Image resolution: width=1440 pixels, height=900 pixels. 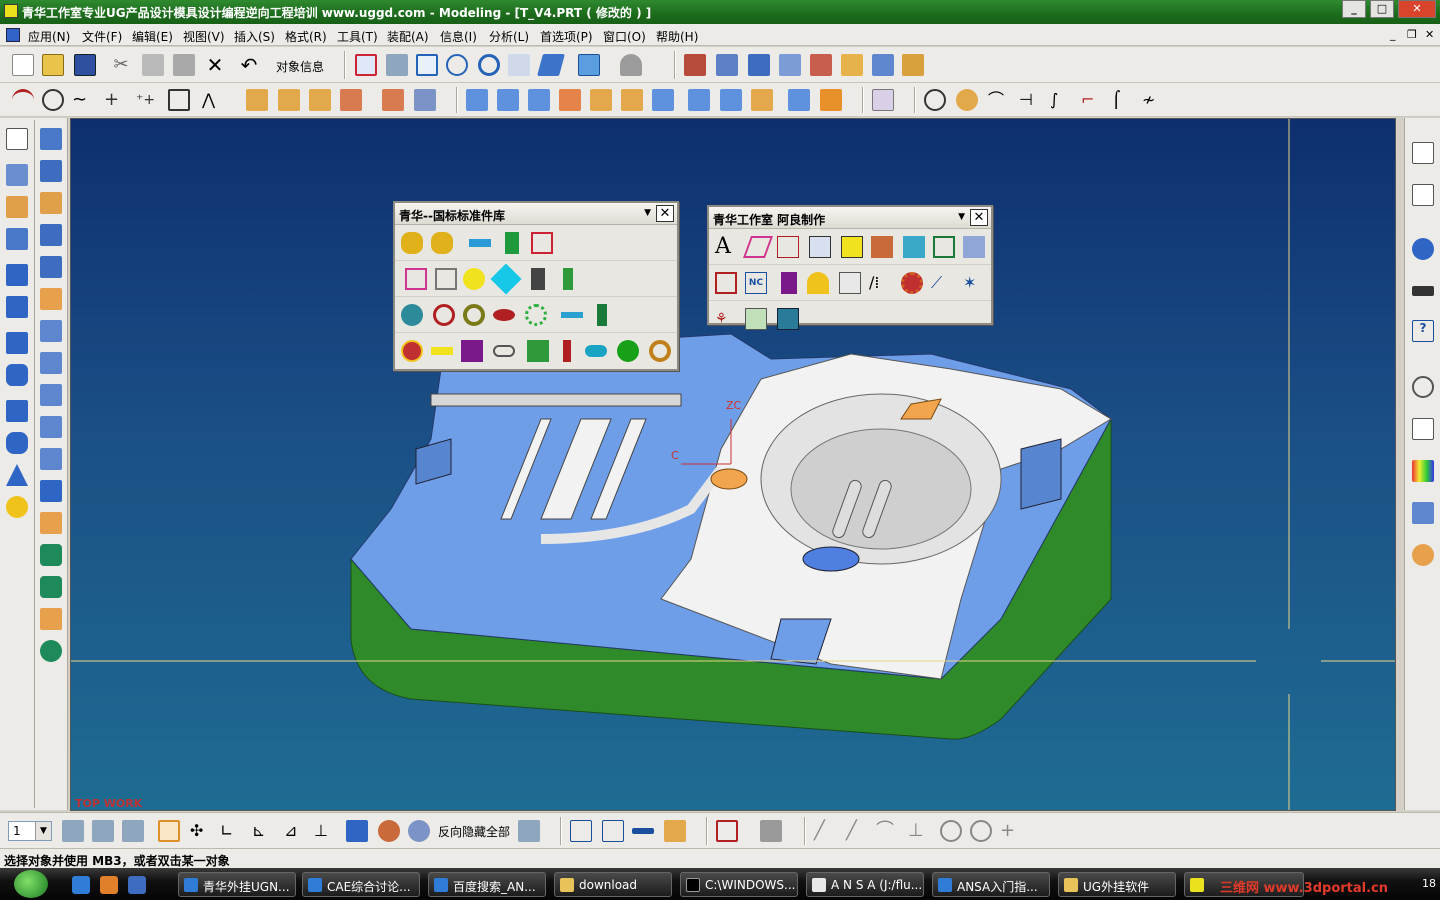 I want to click on chain-link-icon, so click(x=504, y=351).